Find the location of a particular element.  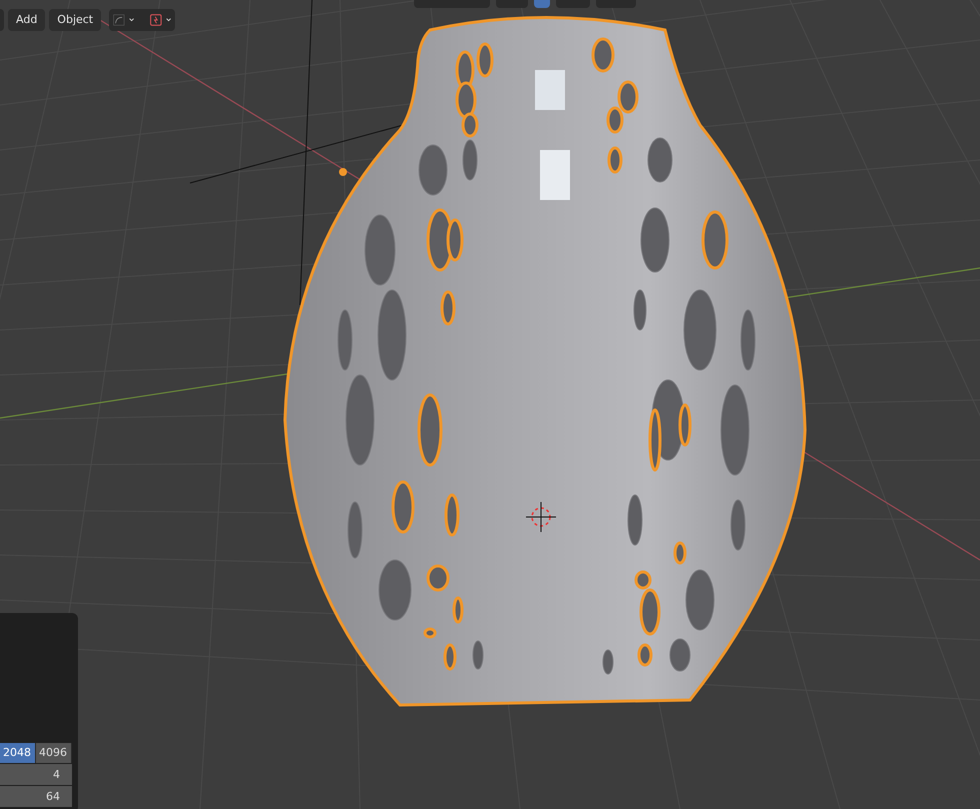

snap-dropdown is located at coordinates (142, 20).